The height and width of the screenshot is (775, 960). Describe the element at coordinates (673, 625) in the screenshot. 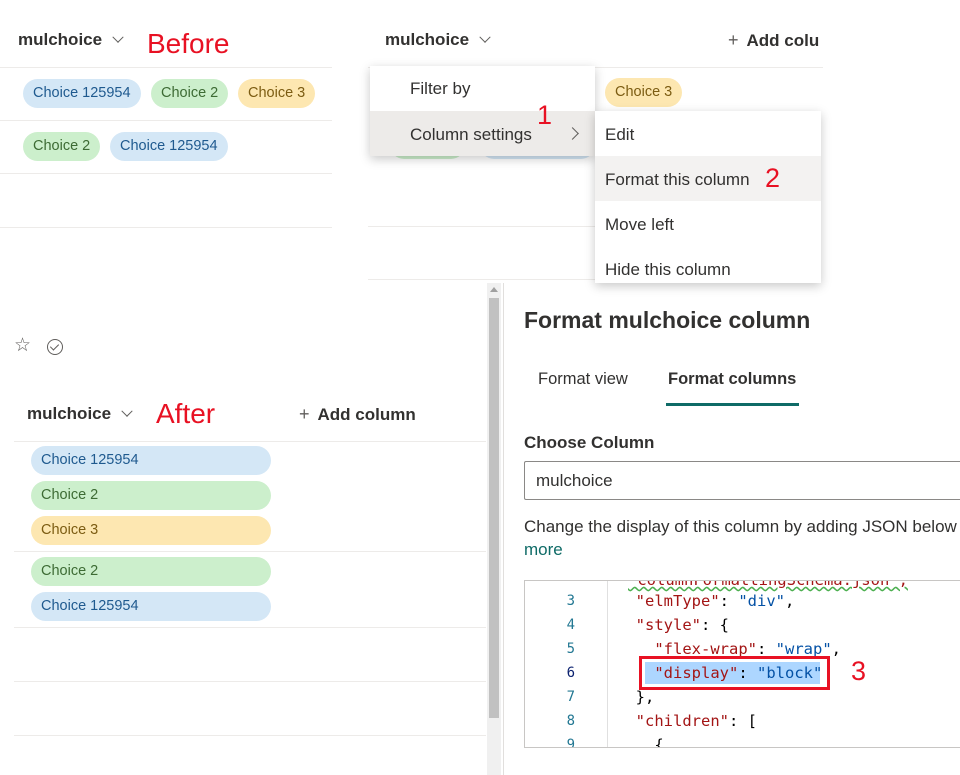

I see `code-line: "style": {` at that location.